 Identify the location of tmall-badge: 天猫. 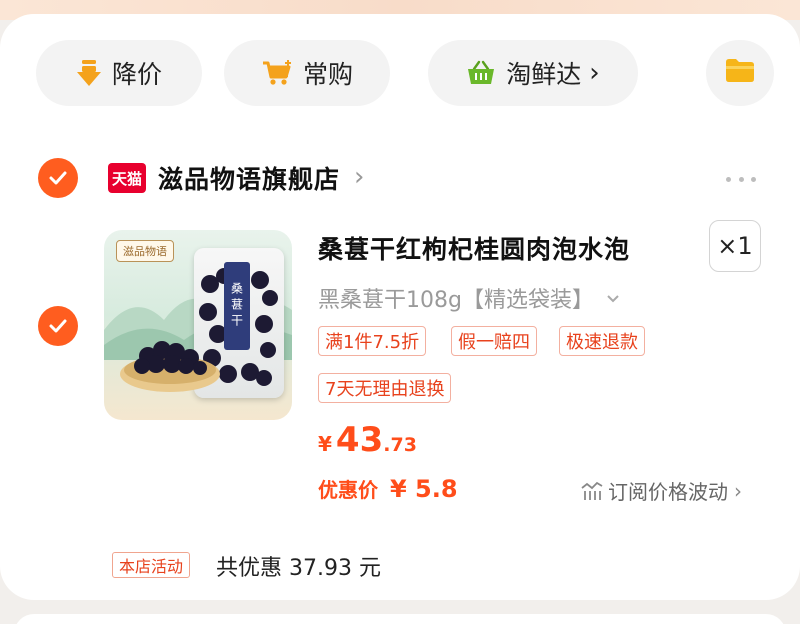
(127, 178).